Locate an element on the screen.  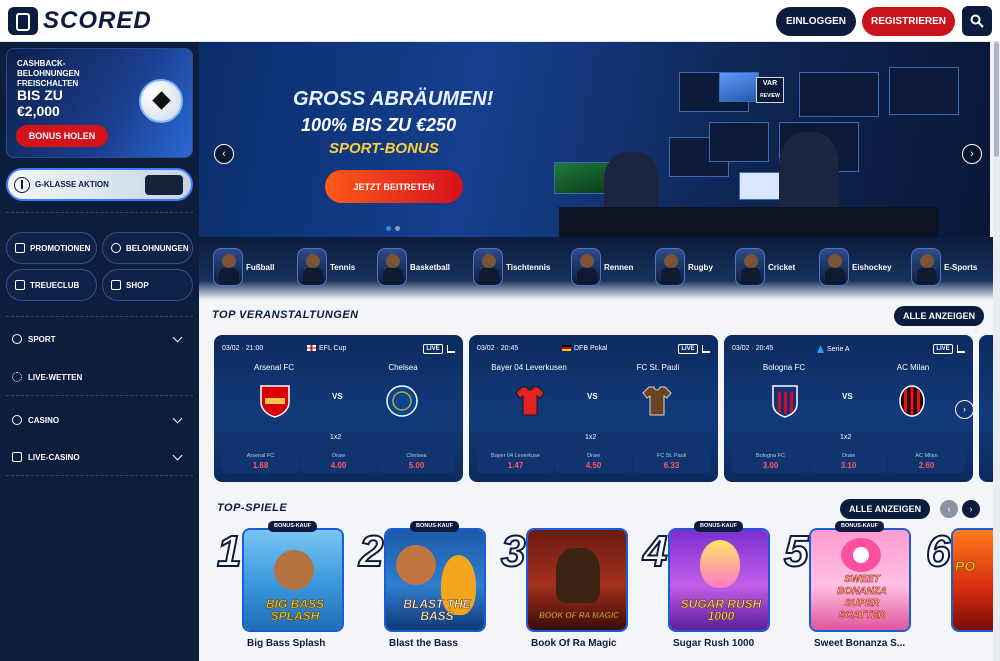
spade-icon is located at coordinates (17, 420).